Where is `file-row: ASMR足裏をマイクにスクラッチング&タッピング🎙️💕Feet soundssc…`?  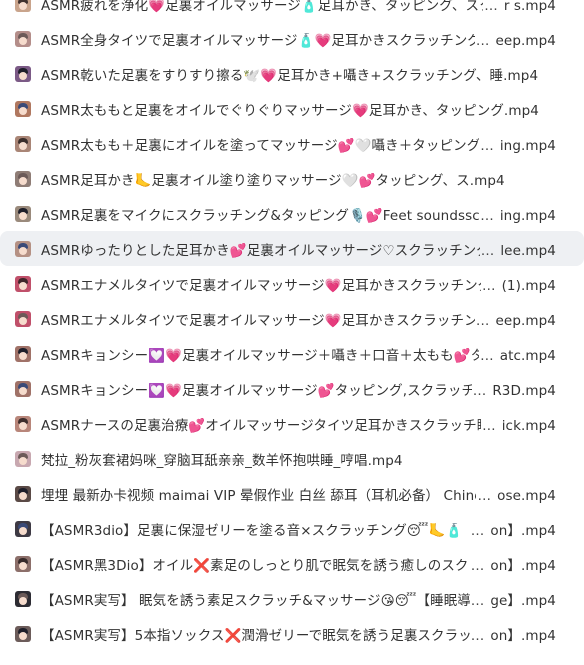
file-row: ASMR足裏をマイクにスクラッチング&タッピング🎙️💕Feet soundssc… is located at coordinates (292, 213).